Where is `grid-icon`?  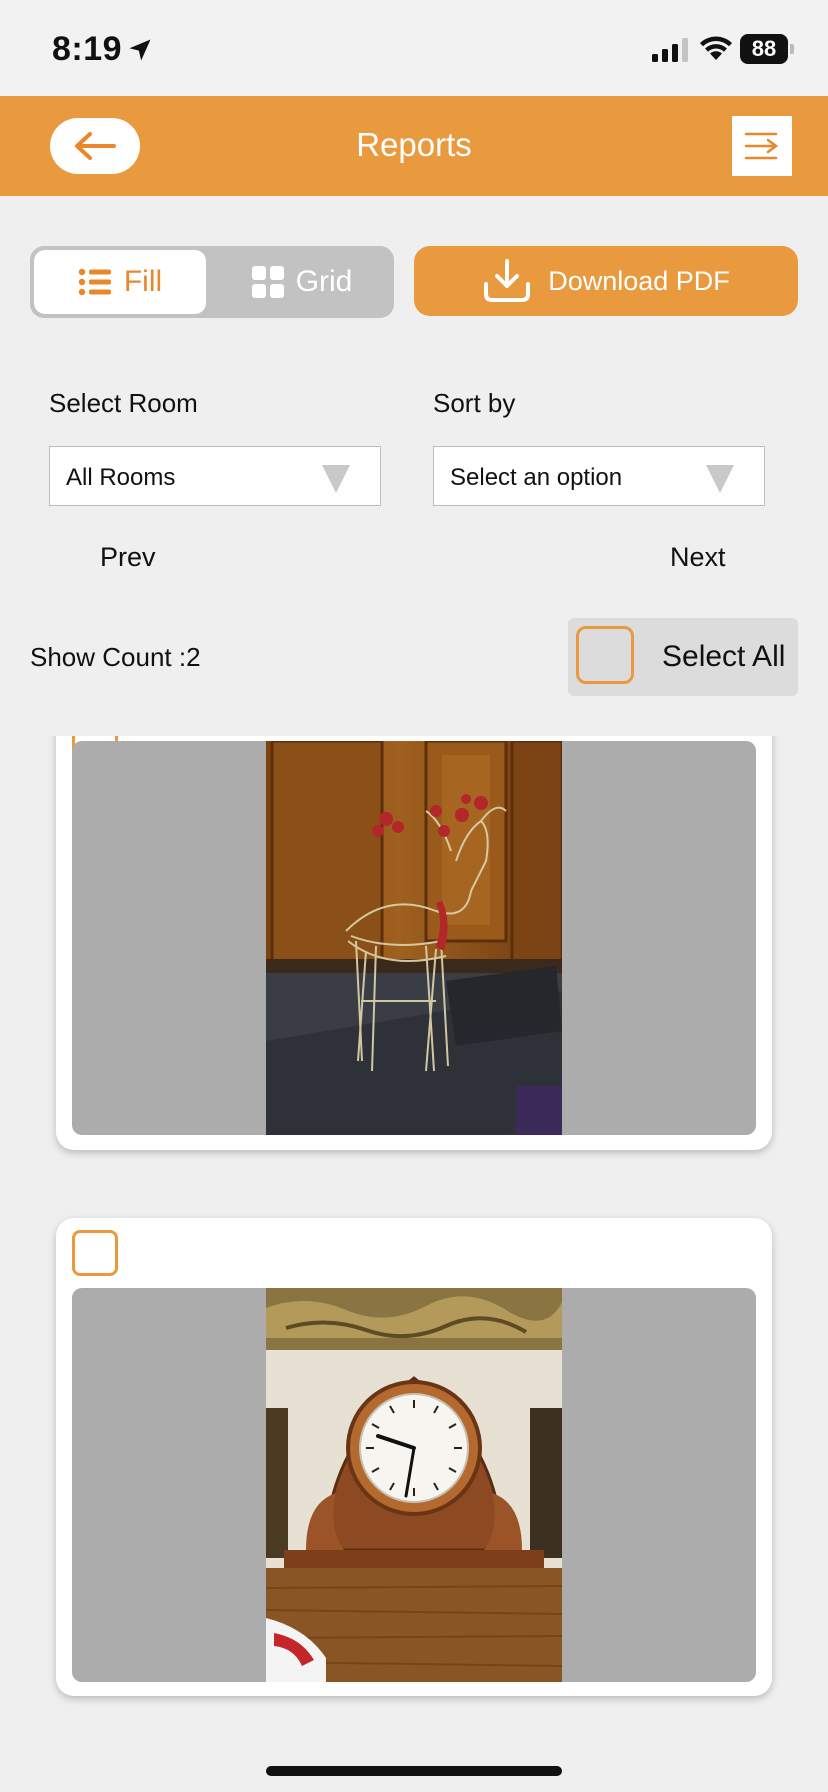
grid-icon is located at coordinates (267, 282).